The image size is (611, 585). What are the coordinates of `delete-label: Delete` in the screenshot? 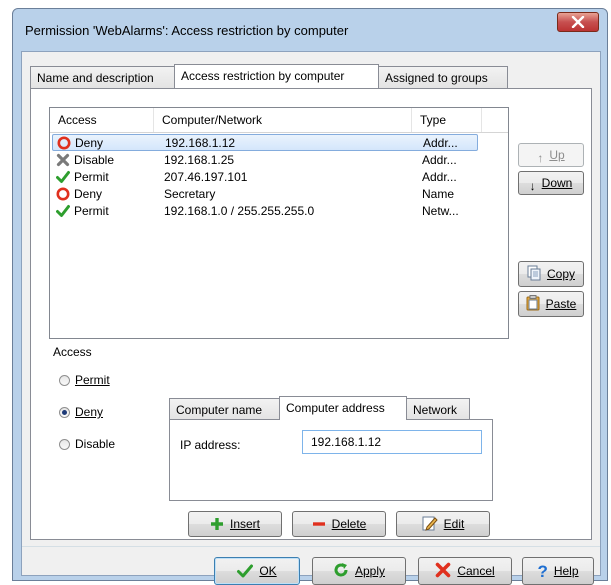 It's located at (349, 524).